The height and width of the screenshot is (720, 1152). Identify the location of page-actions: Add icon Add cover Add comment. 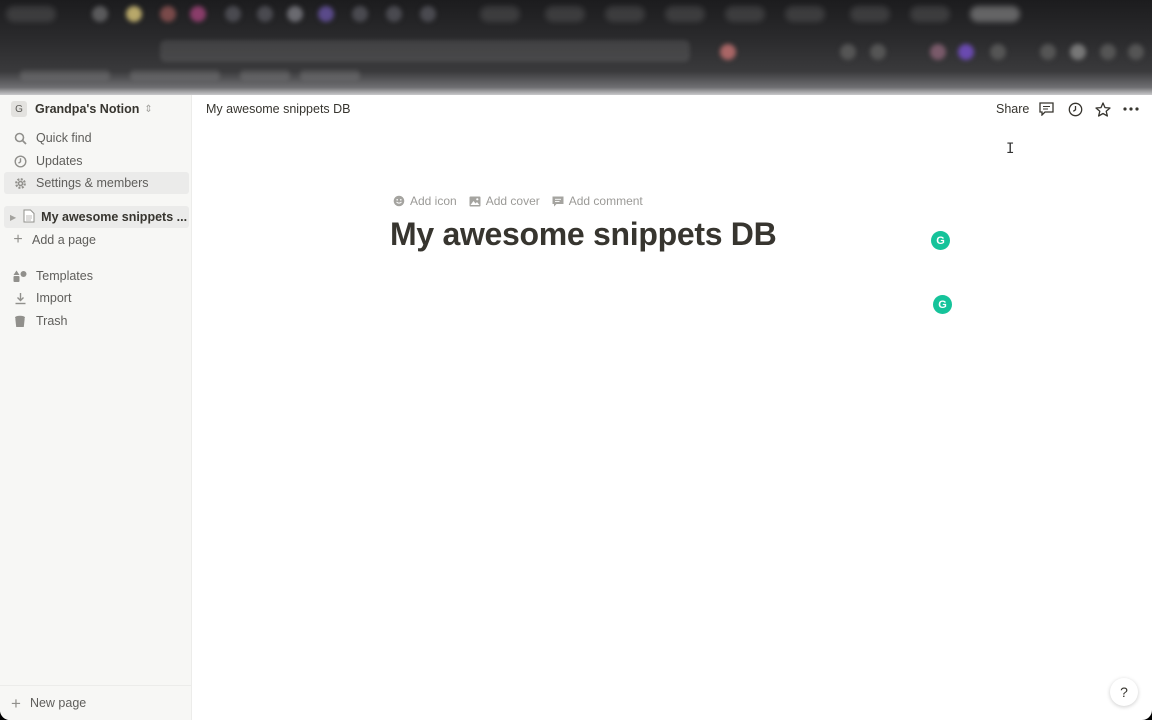
(524, 201).